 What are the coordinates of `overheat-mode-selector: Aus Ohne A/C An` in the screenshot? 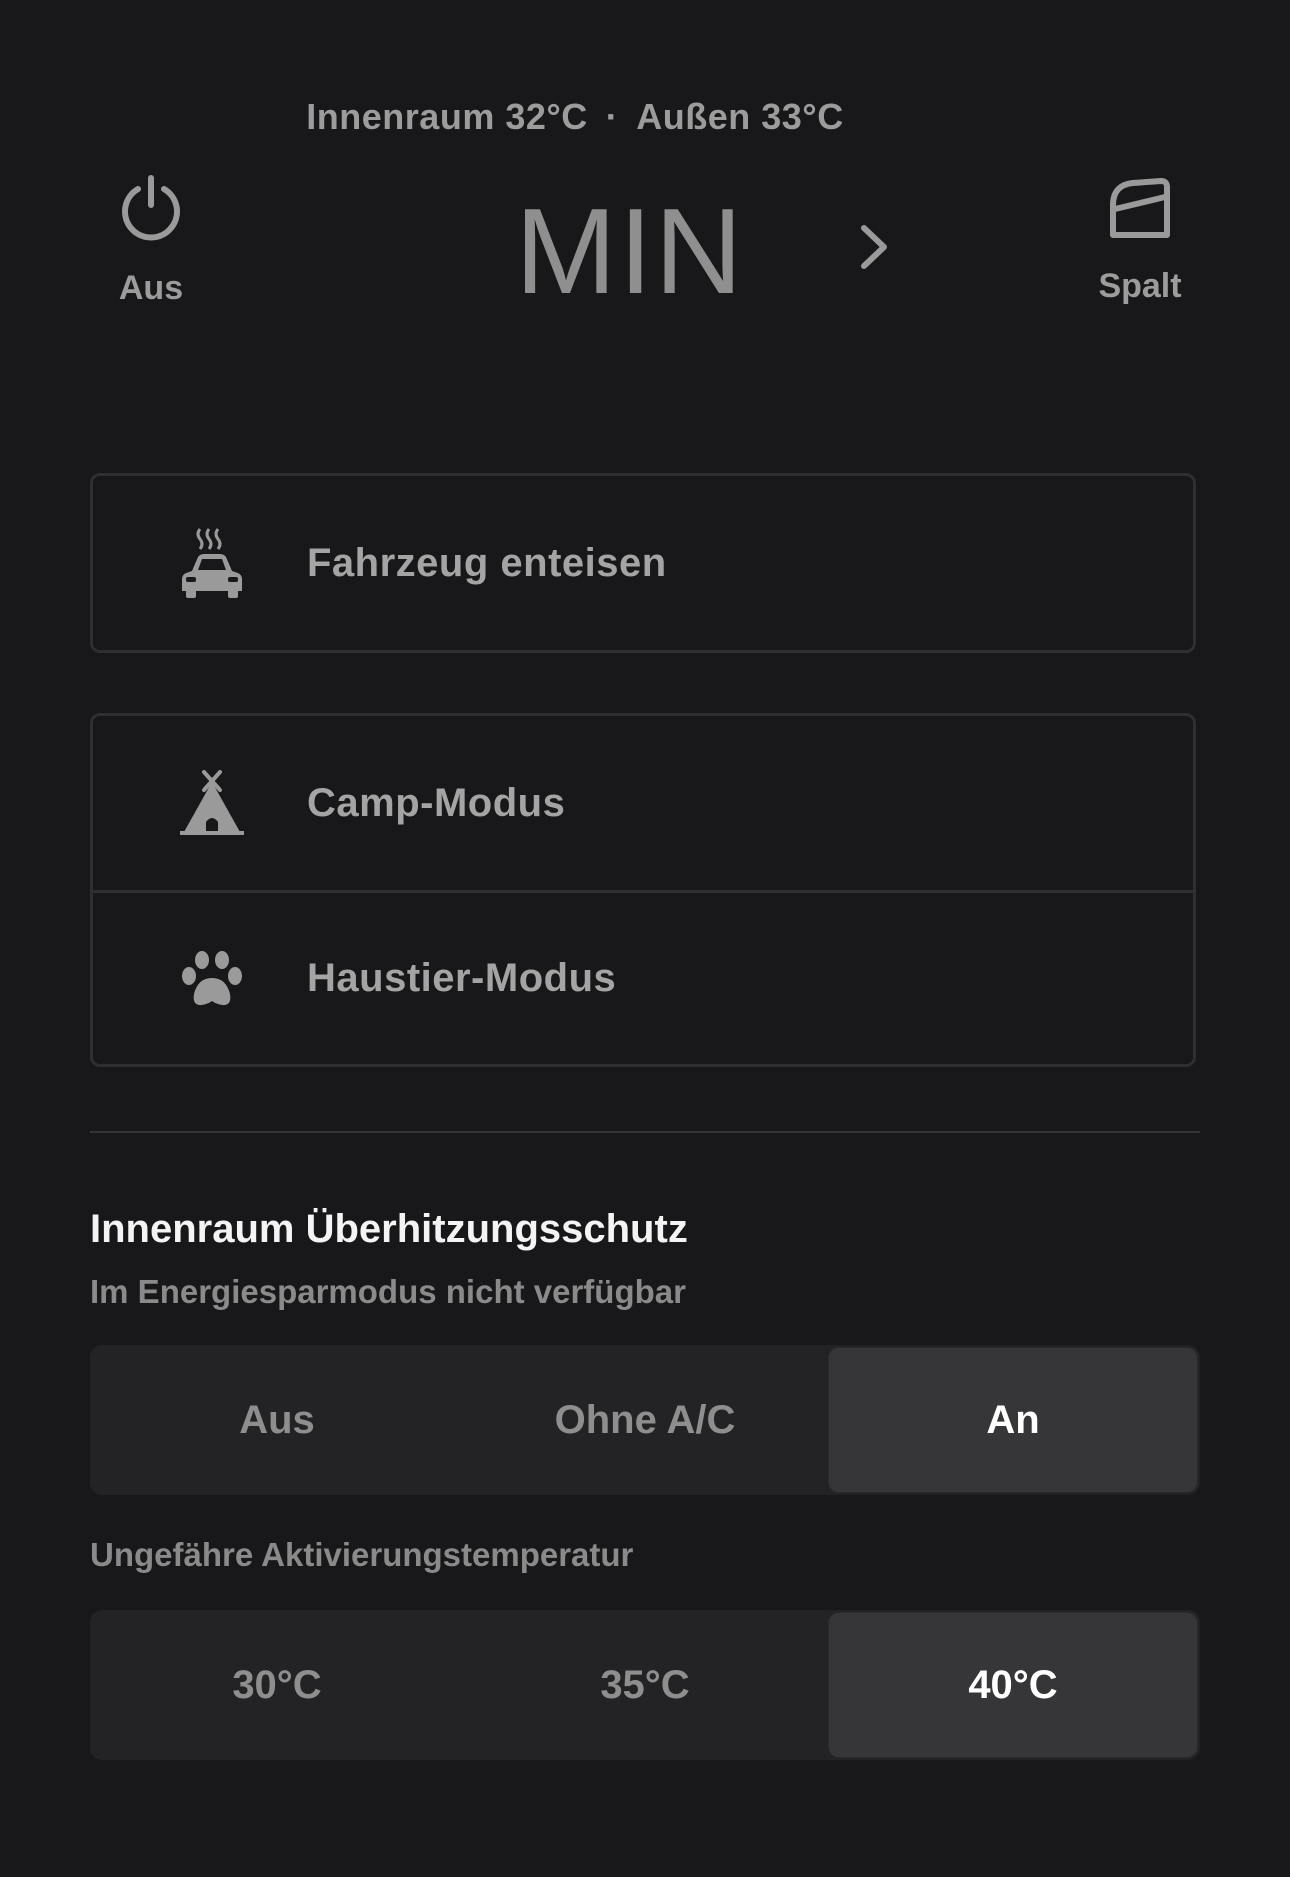 It's located at (645, 1420).